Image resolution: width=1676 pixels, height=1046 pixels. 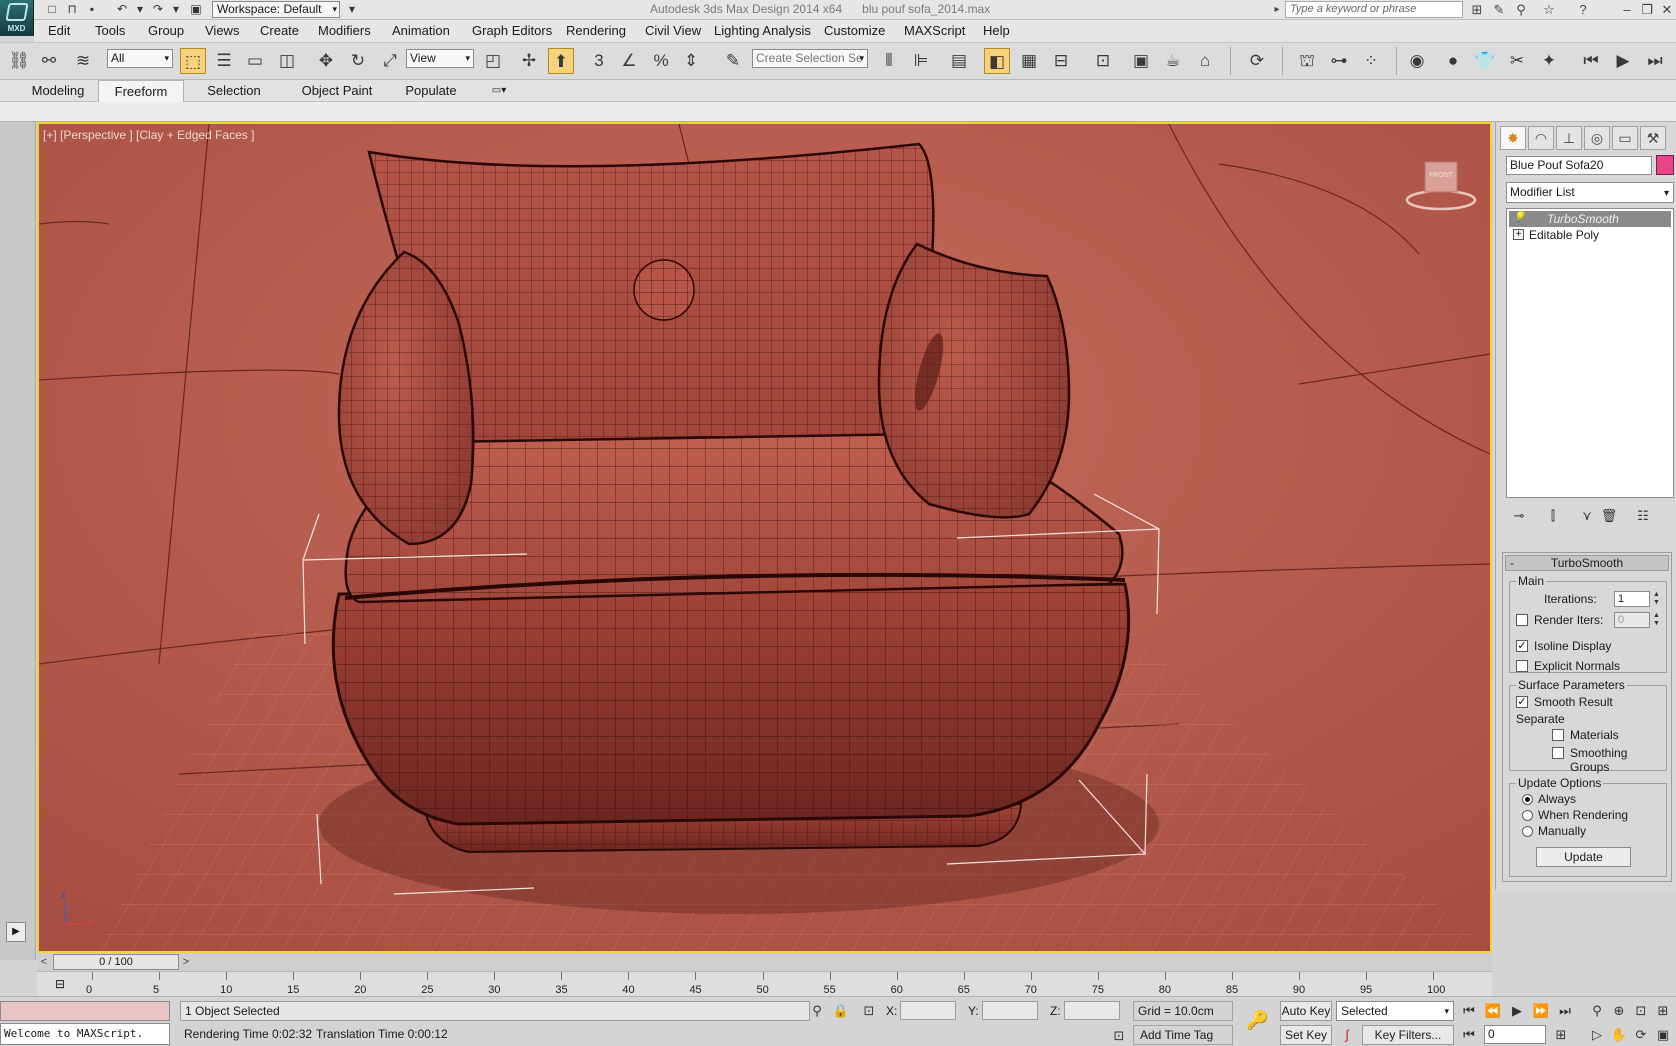 I want to click on smooth-result-checkbox: ✓, so click(x=1522, y=702).